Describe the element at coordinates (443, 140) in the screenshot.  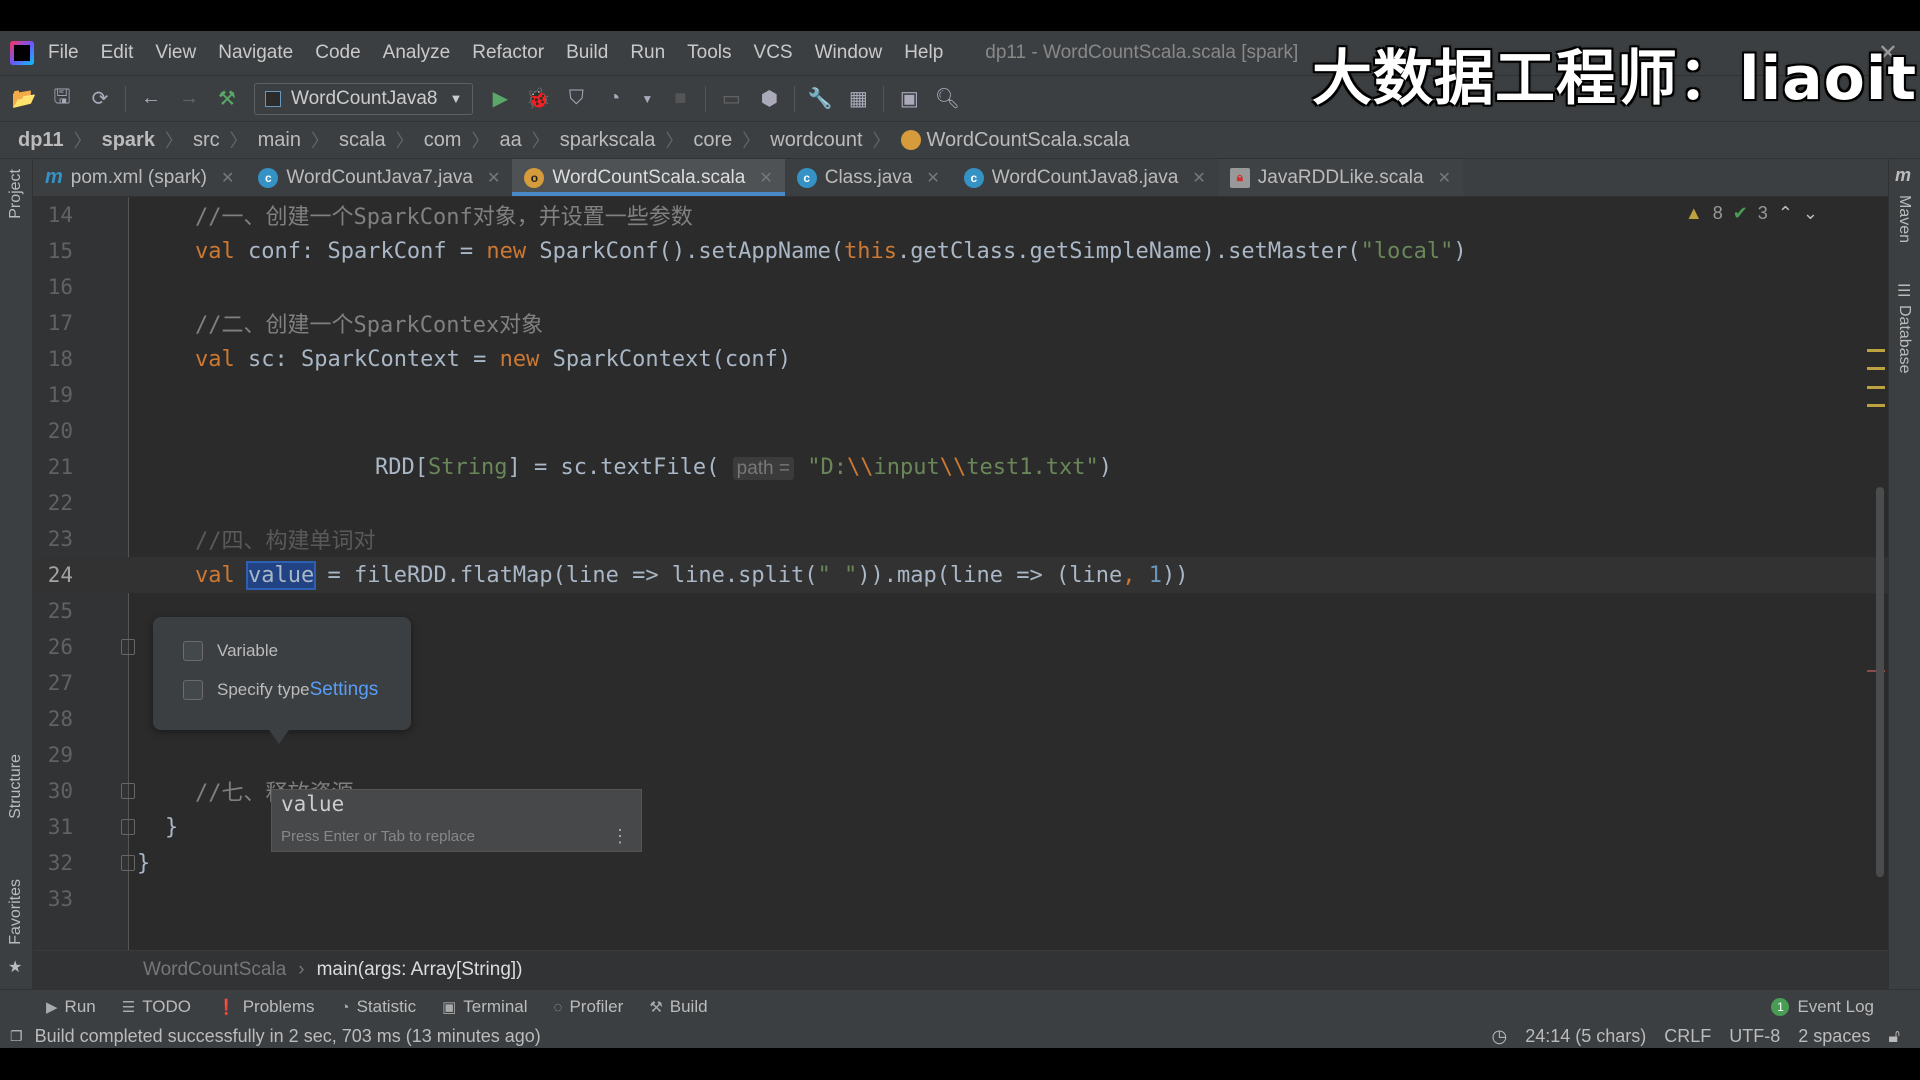
I see `breadcrumb-item: com` at that location.